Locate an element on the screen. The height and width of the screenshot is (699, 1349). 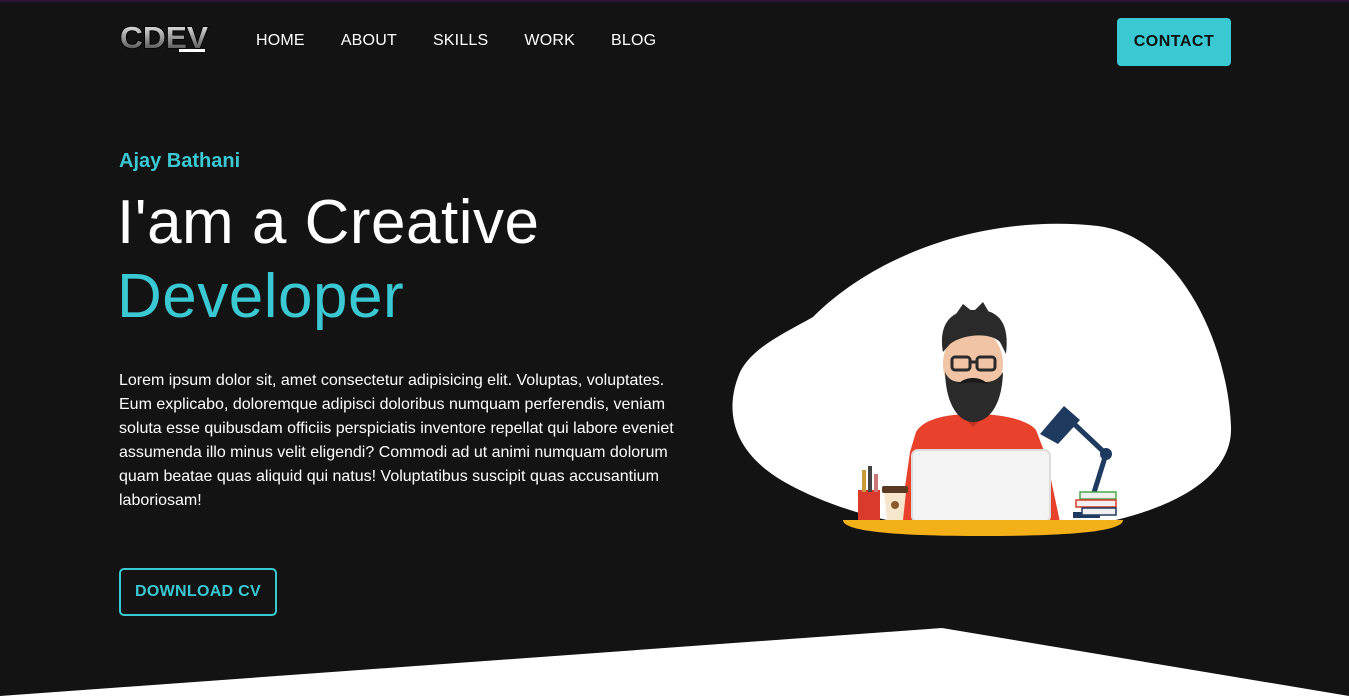
books is located at coordinates (1098, 495).